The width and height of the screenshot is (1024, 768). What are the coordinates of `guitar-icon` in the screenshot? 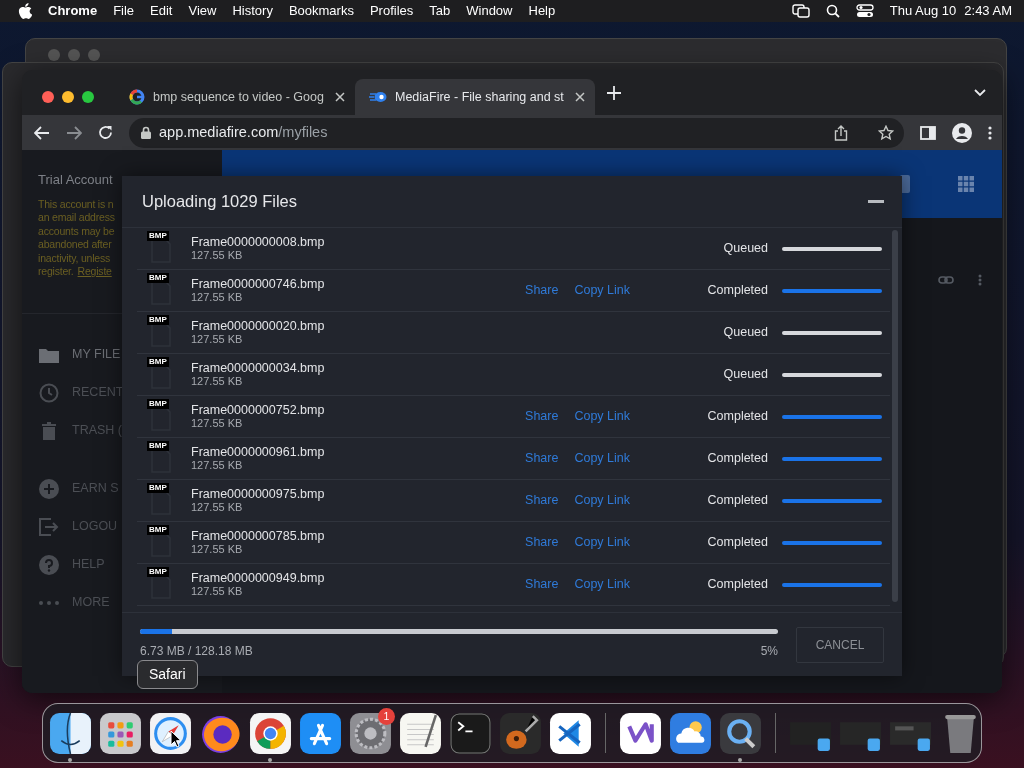 It's located at (520, 733).